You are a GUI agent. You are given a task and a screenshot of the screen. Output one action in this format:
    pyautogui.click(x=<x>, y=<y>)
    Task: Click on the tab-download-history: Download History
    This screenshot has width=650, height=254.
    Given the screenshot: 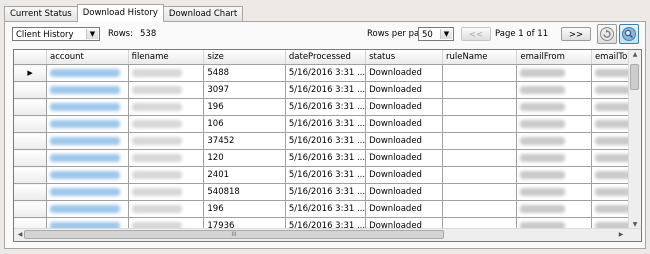 What is the action you would take?
    pyautogui.click(x=120, y=13)
    